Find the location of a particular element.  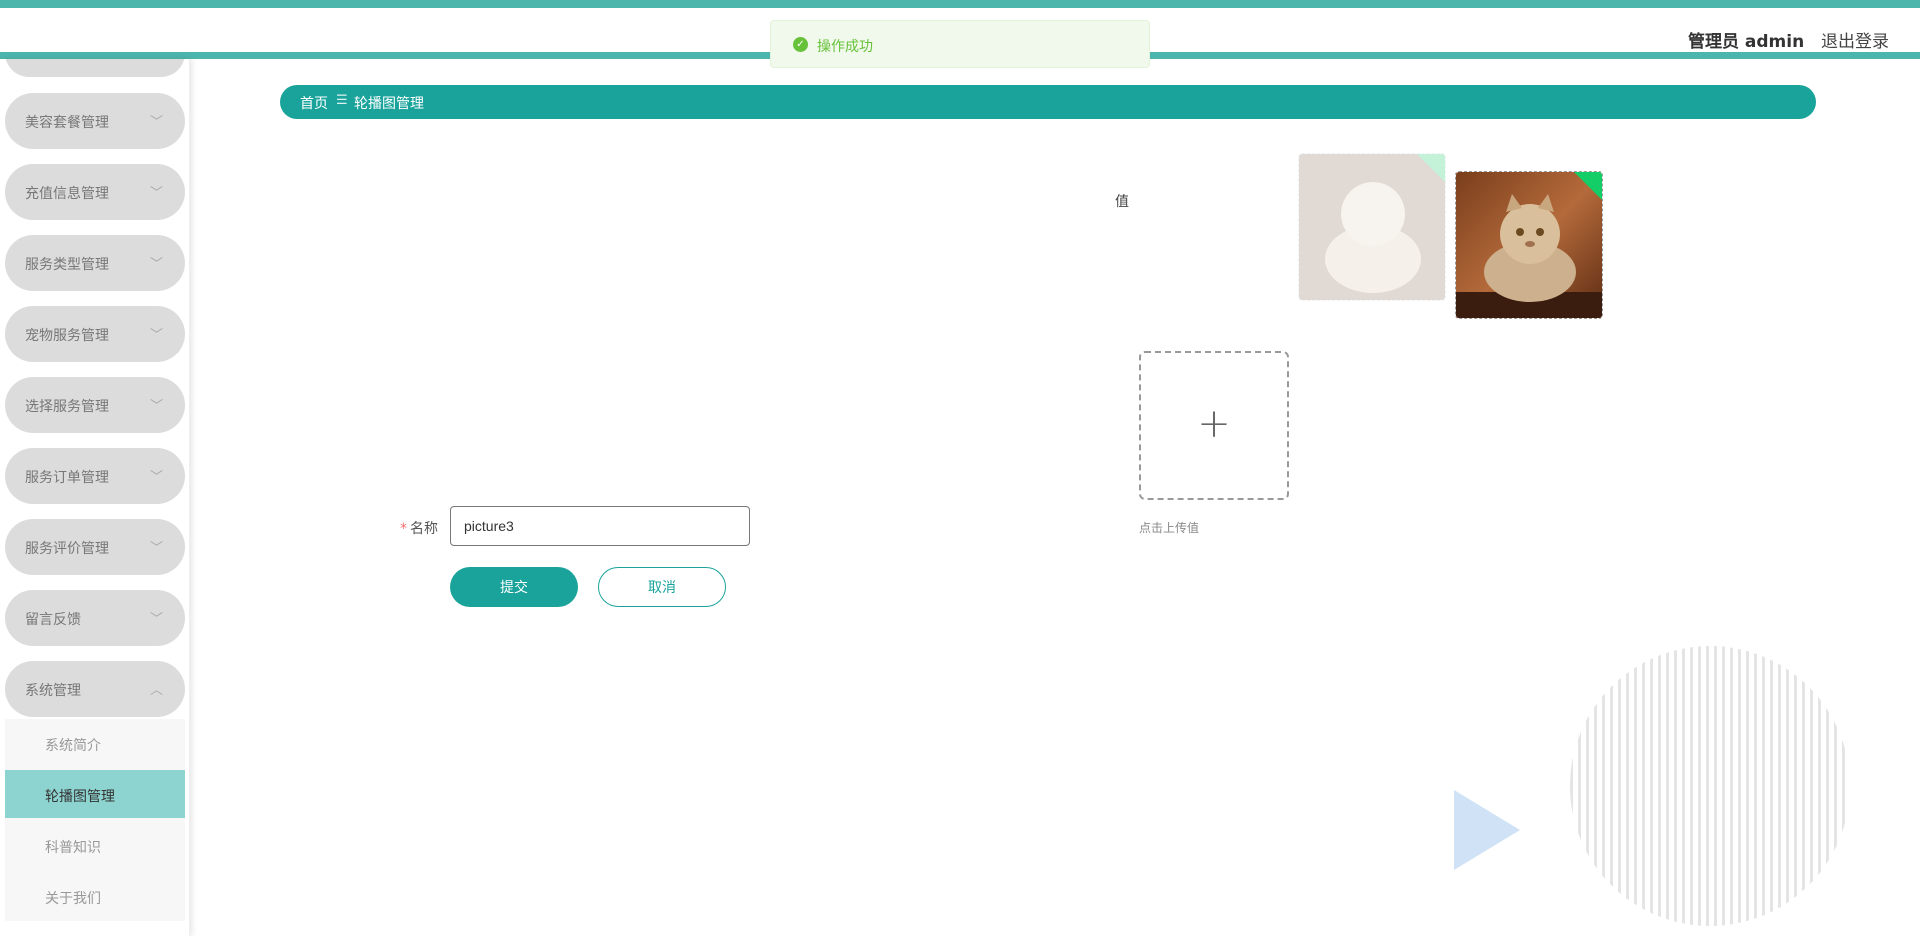

sidebar-item-label: 宠物服务管理 is located at coordinates (67, 336).